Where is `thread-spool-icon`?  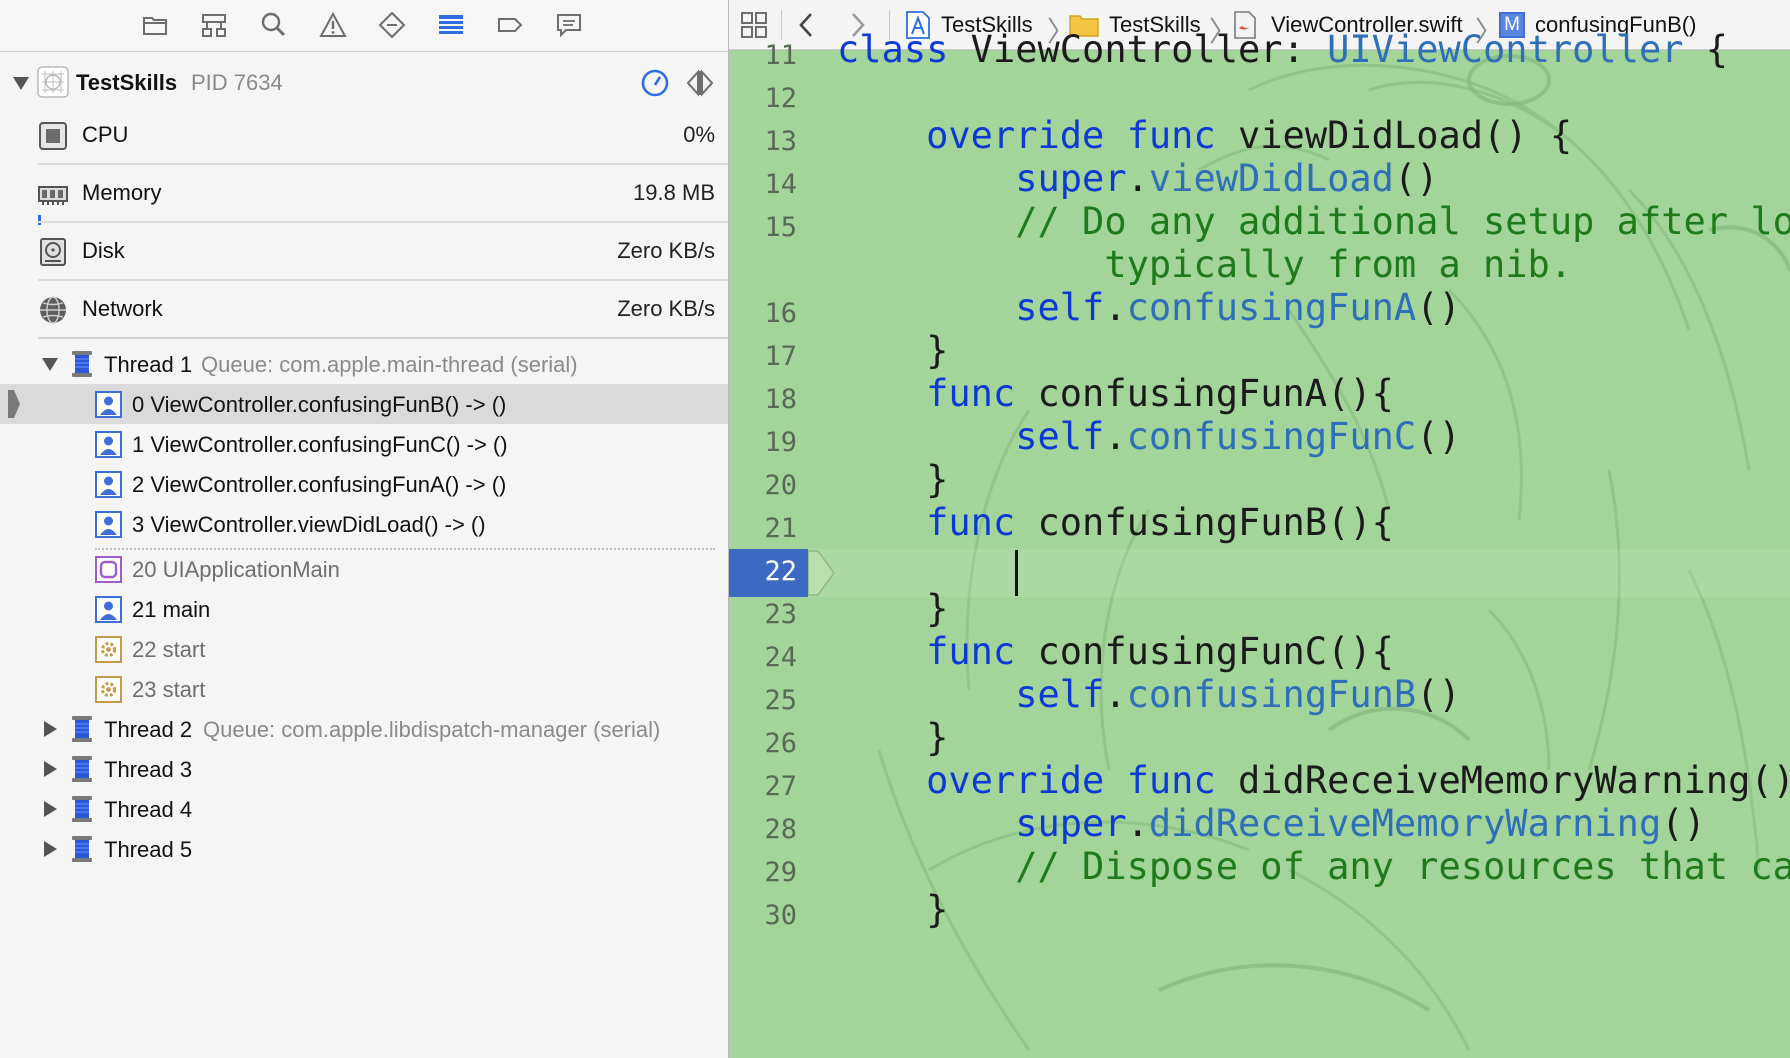
thread-spool-icon is located at coordinates (82, 729).